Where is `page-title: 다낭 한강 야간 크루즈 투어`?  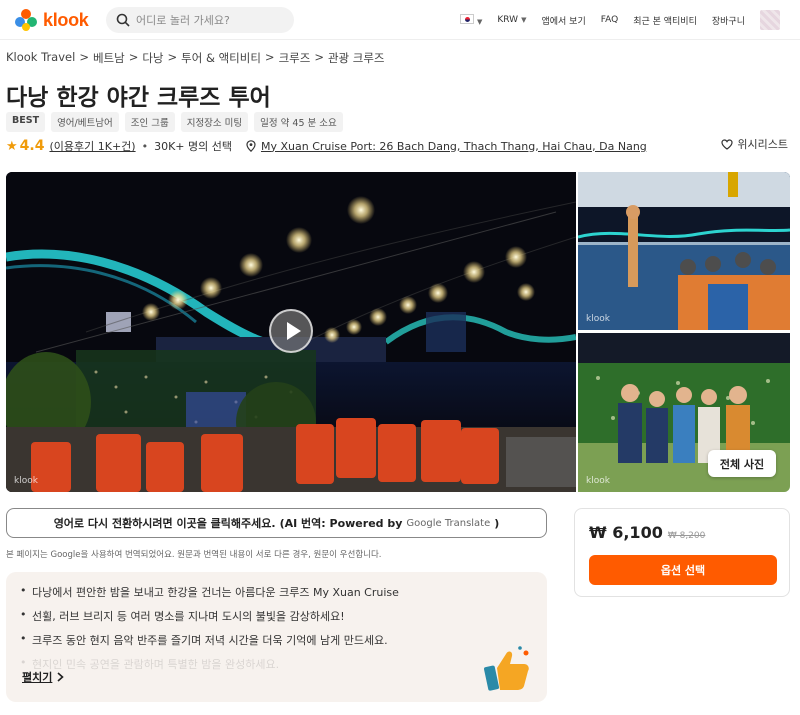 page-title: 다낭 한강 야간 크루즈 투어 is located at coordinates (138, 98).